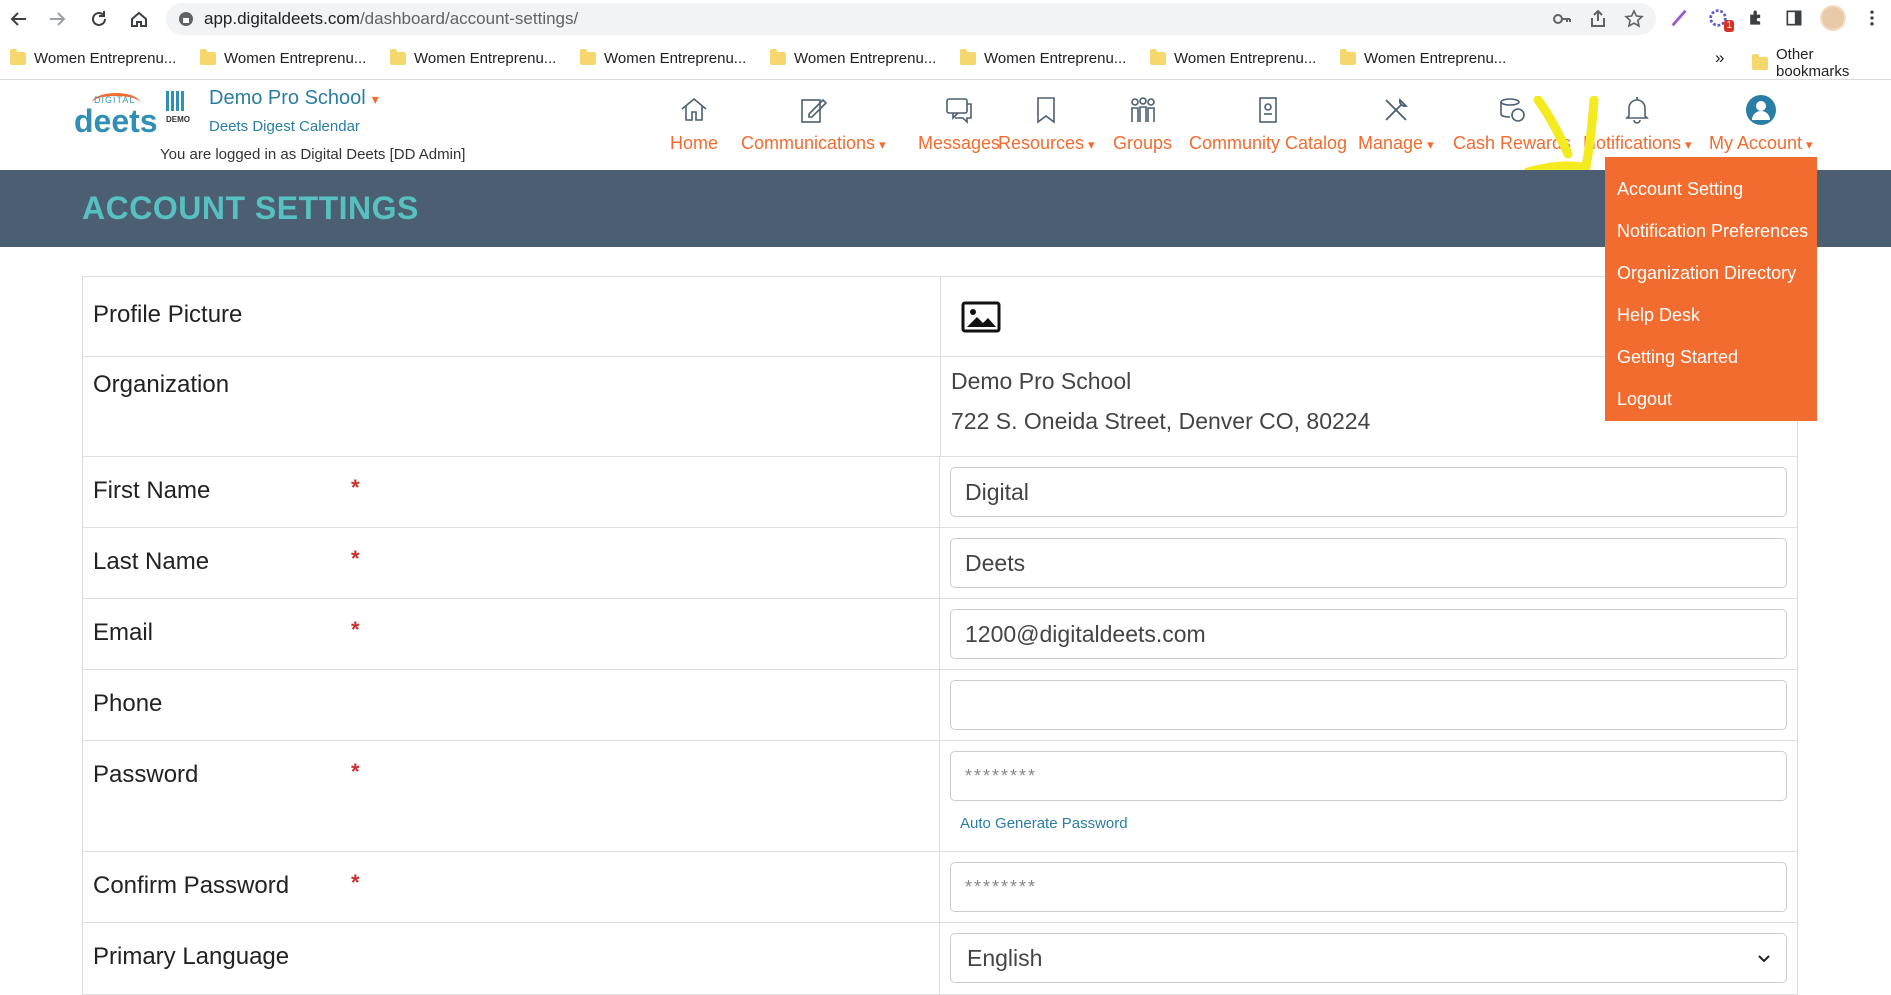  What do you see at coordinates (1761, 110) in the screenshot?
I see `user-circle-icon` at bounding box center [1761, 110].